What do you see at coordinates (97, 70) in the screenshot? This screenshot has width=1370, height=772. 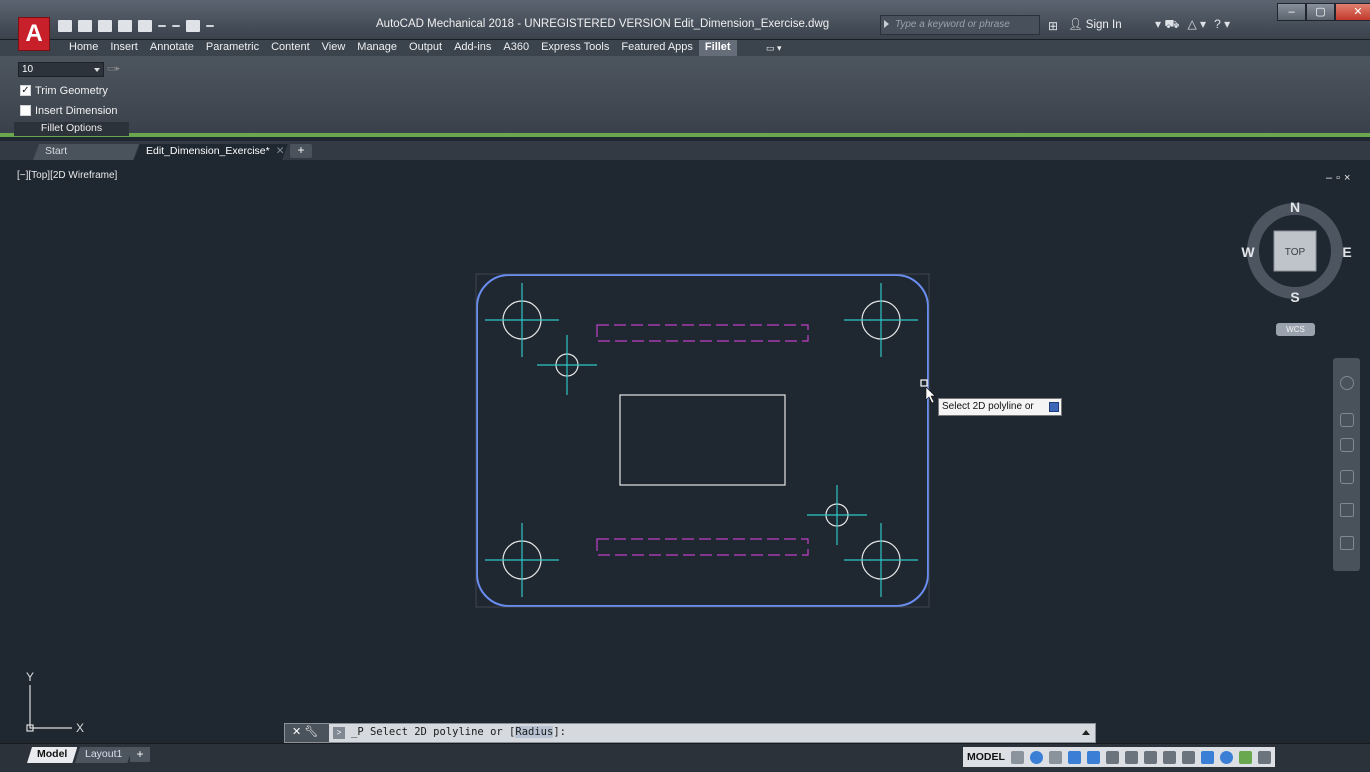 I see `chevron-down-icon` at bounding box center [97, 70].